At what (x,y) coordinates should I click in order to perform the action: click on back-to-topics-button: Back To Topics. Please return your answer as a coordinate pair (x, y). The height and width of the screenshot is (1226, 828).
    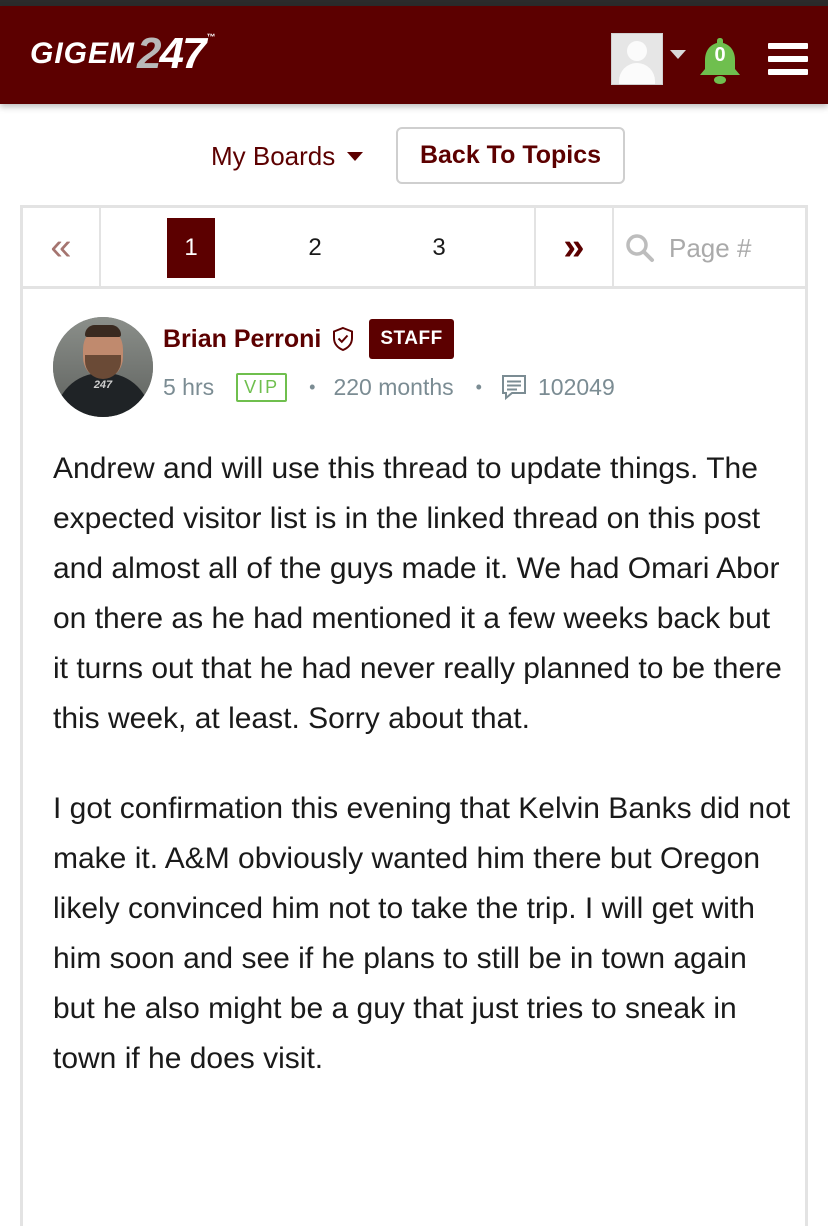
    Looking at the image, I should click on (510, 155).